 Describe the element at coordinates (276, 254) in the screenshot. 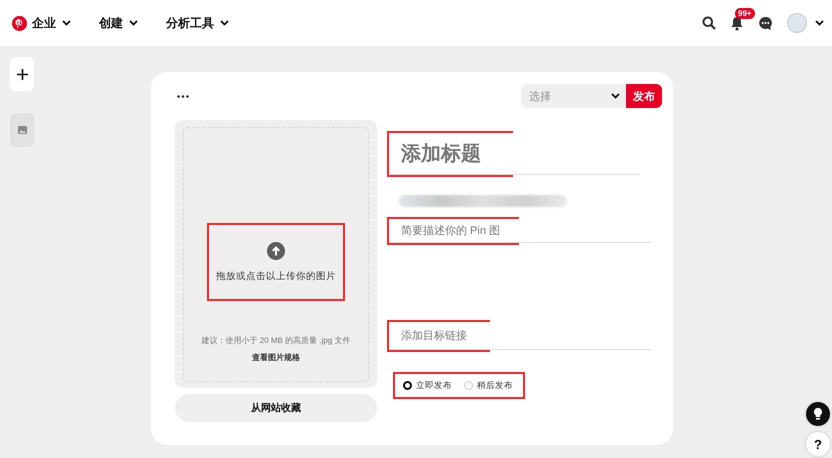

I see `upload-area: 拖放或点击以上传你的图片 建议：使用小于 20 MB 的高质量 .jpg 文件 查看图片规格` at that location.